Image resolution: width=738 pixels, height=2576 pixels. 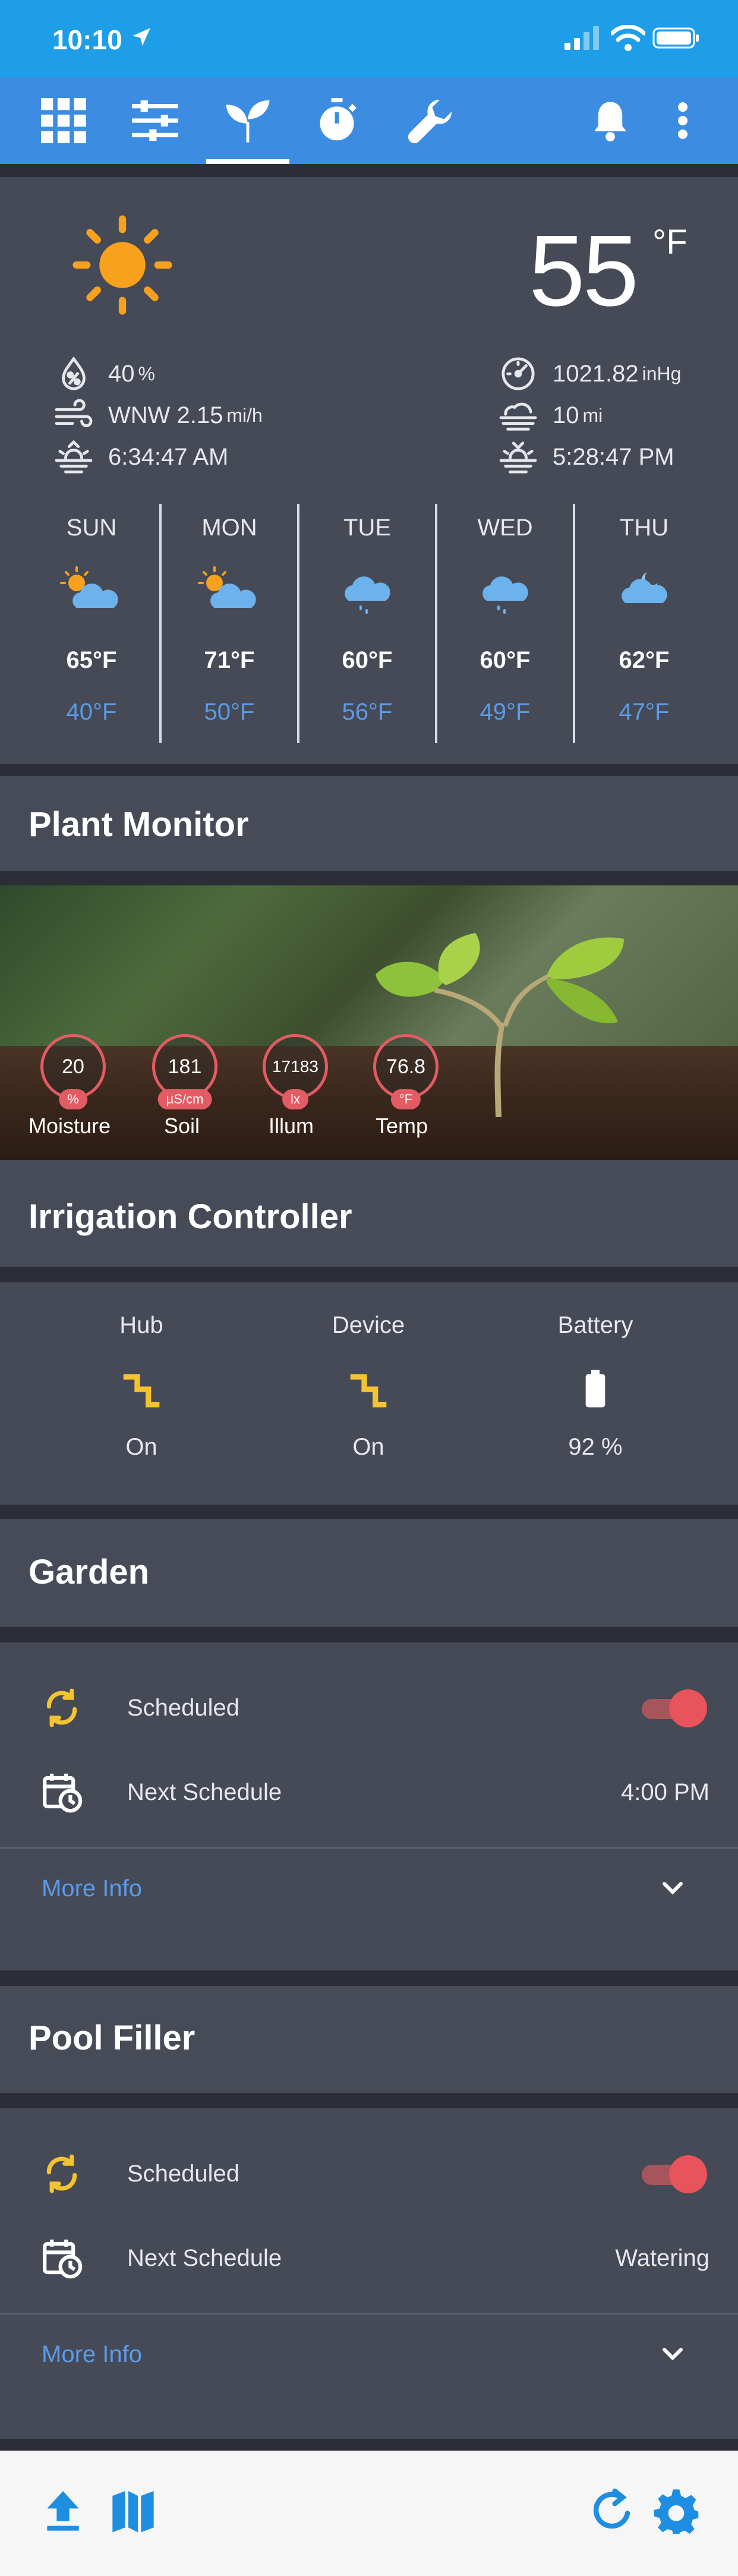 What do you see at coordinates (248, 122) in the screenshot?
I see `sprout-icon` at bounding box center [248, 122].